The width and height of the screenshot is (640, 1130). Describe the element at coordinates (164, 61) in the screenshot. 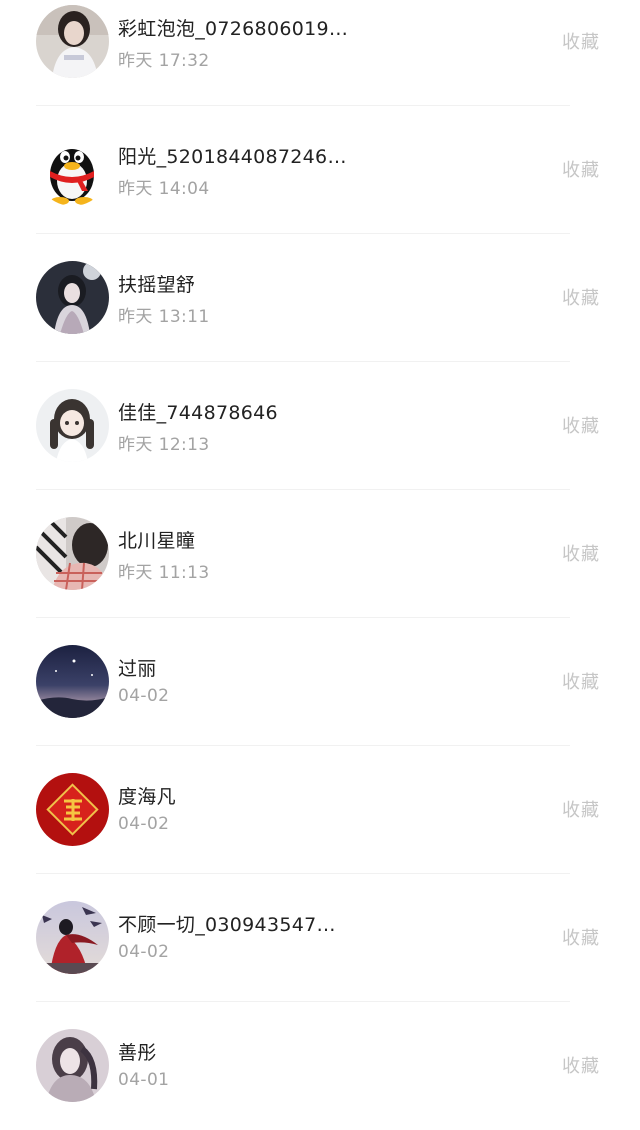

I see `contact-time: 昨天 17:32` at that location.